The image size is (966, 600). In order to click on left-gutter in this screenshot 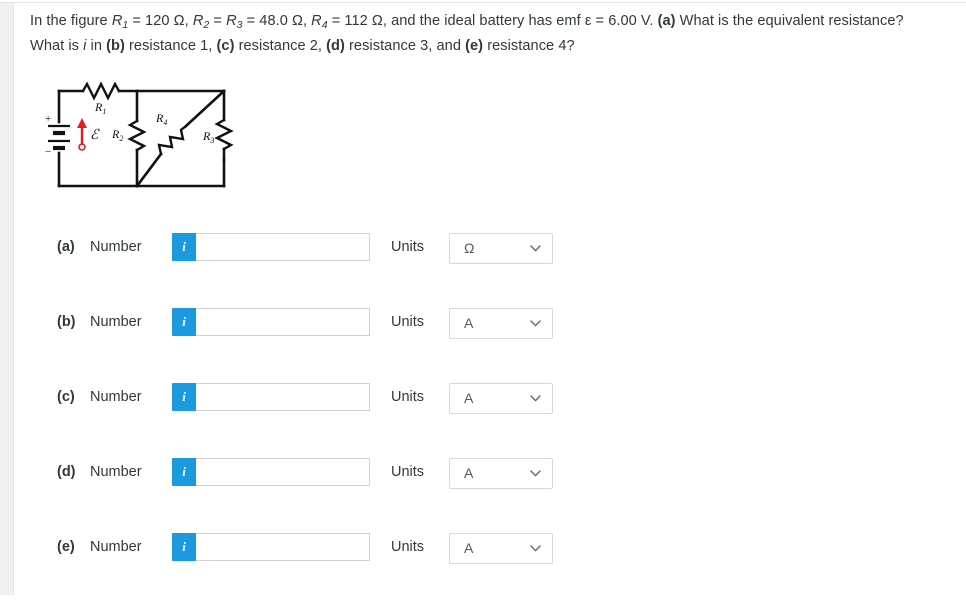, I will do `click(7, 299)`.